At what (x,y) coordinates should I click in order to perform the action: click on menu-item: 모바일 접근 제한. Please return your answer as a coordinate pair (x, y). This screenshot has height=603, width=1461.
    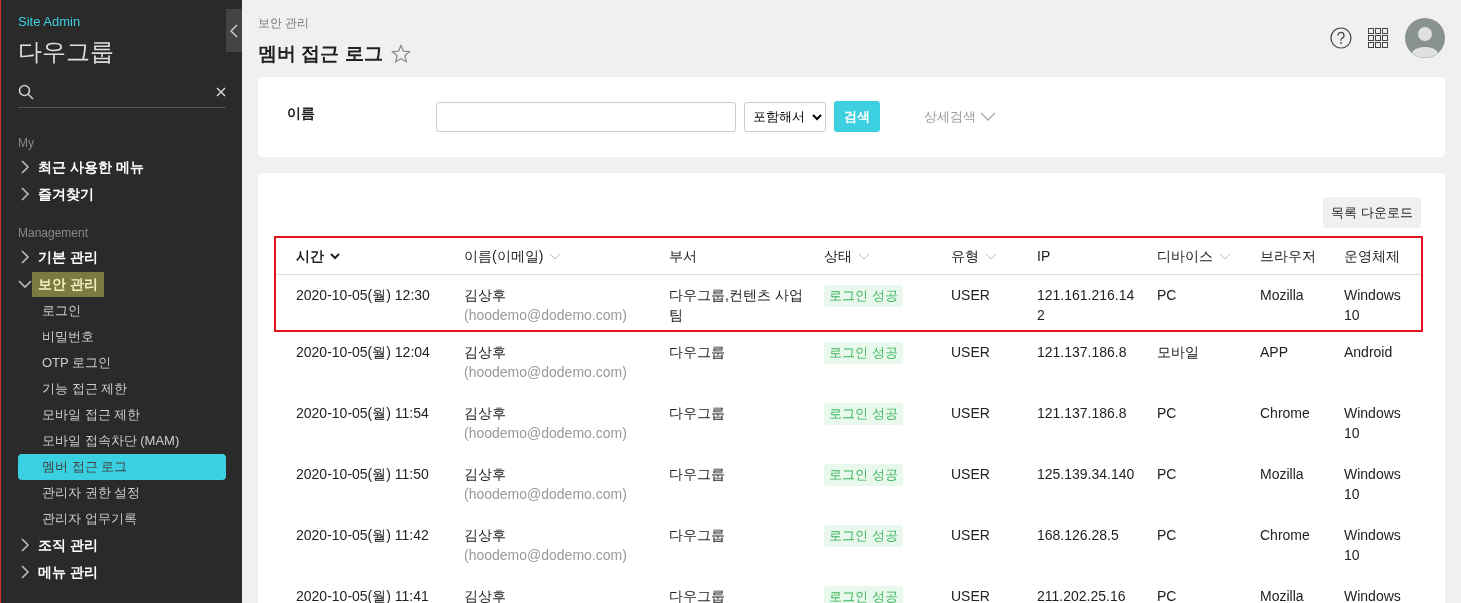
    Looking at the image, I should click on (122, 414).